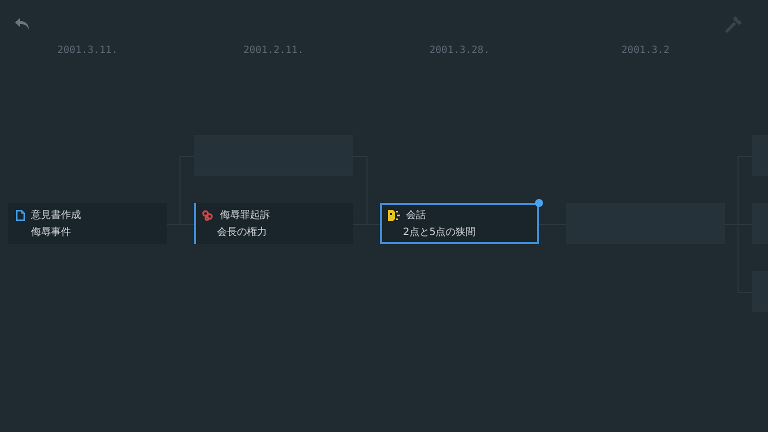 Image resolution: width=768 pixels, height=432 pixels. I want to click on document-icon, so click(20, 215).